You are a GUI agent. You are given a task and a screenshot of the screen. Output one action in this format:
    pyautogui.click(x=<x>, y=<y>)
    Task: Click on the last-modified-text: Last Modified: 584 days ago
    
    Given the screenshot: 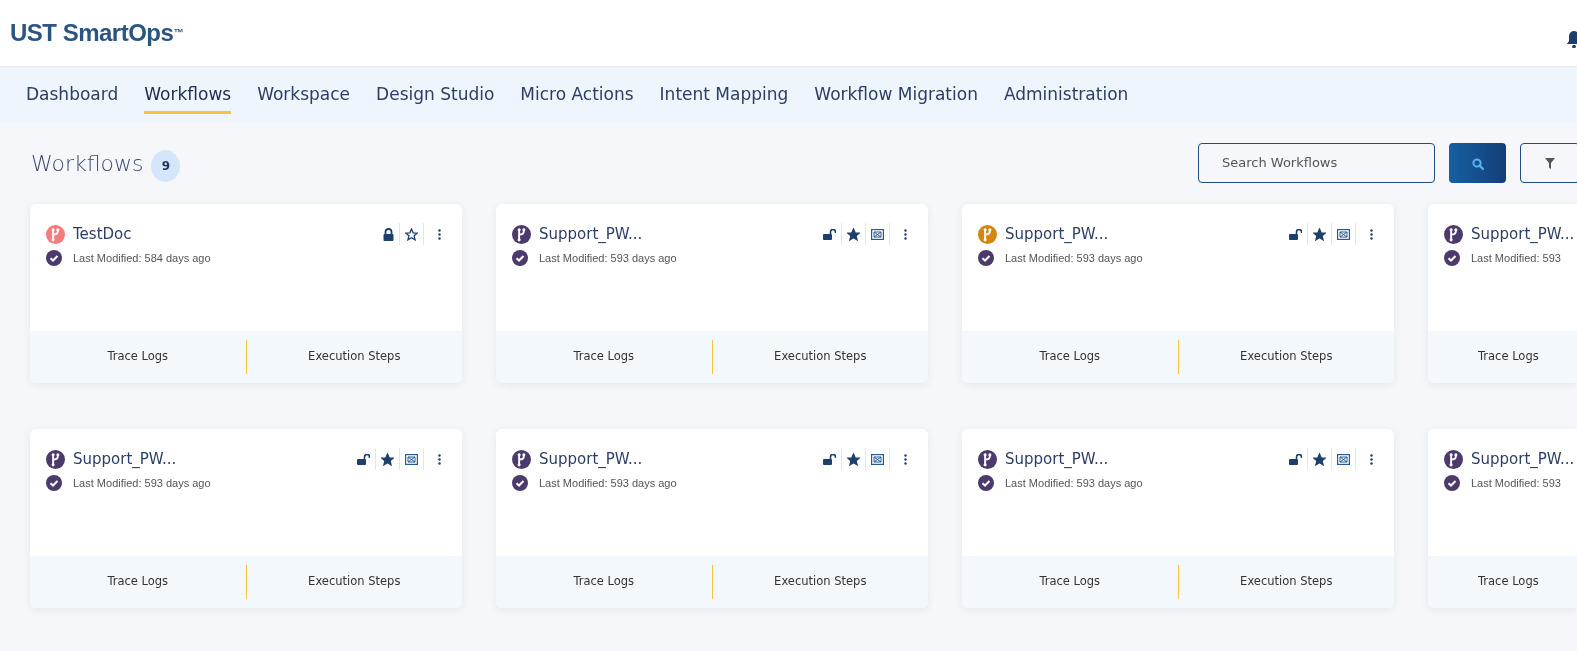 What is the action you would take?
    pyautogui.click(x=142, y=258)
    